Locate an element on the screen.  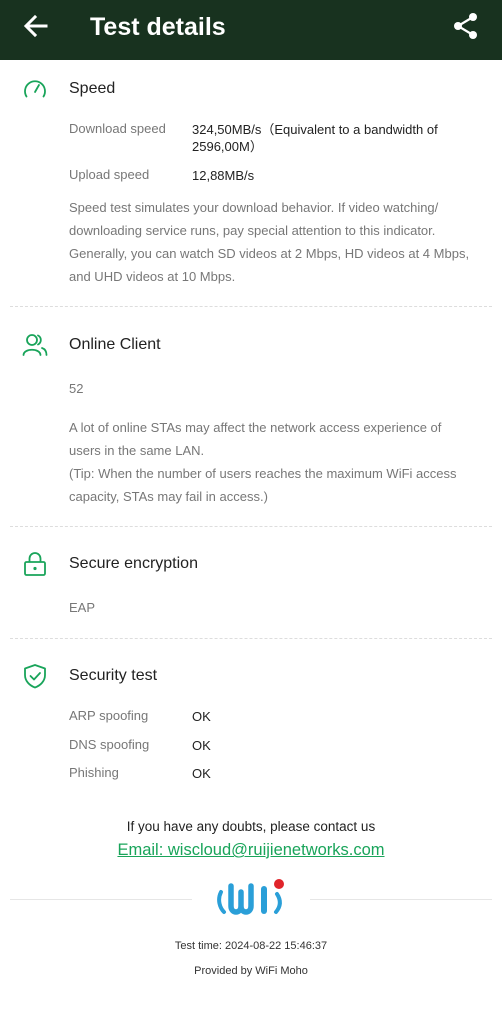
phishing-label: Phishing is located at coordinates (94, 772).